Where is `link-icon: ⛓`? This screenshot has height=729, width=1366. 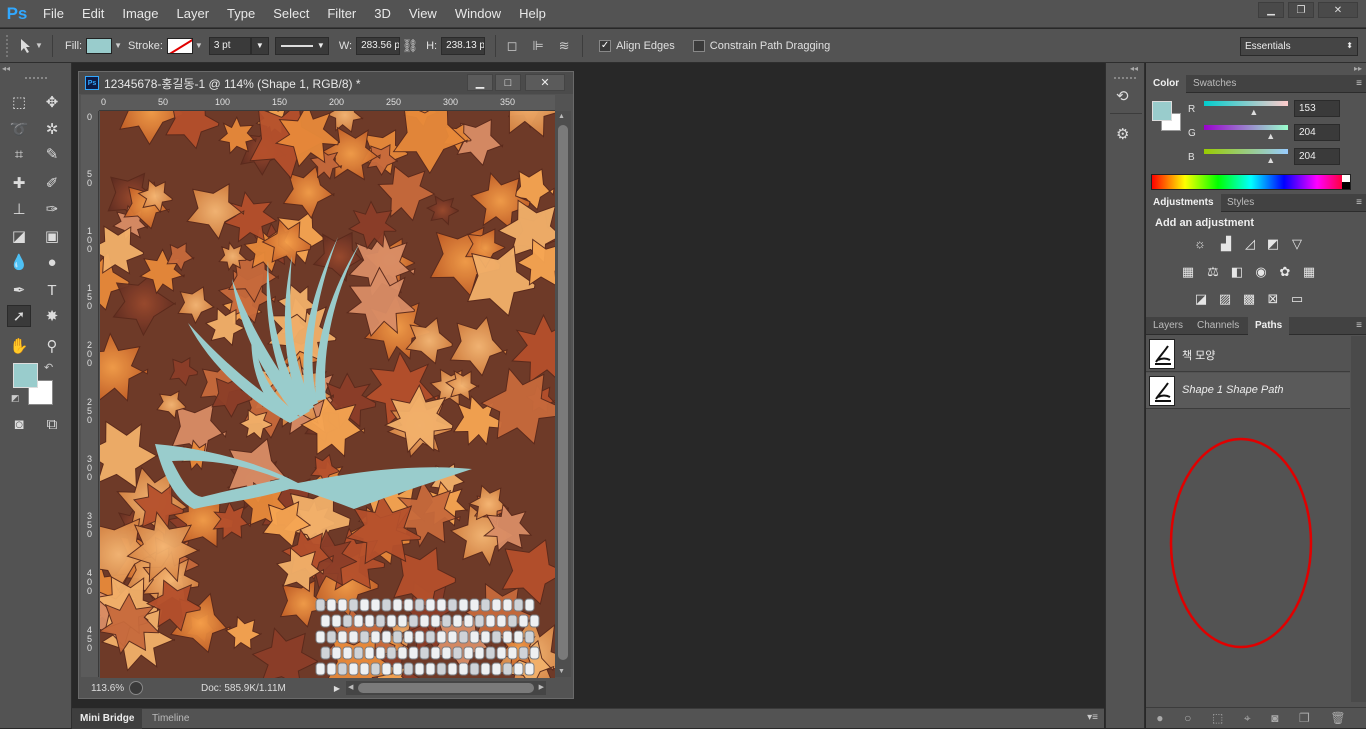 link-icon: ⛓ is located at coordinates (410, 46).